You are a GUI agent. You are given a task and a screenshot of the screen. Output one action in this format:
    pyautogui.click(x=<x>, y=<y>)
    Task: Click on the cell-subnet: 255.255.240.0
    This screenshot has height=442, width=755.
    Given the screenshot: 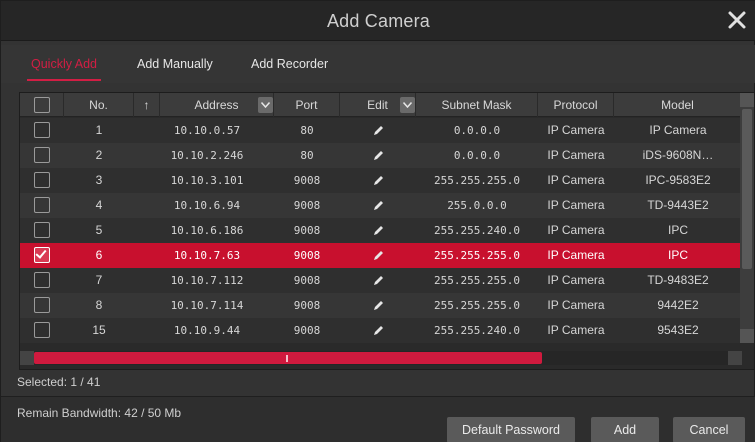 What is the action you would take?
    pyautogui.click(x=477, y=230)
    